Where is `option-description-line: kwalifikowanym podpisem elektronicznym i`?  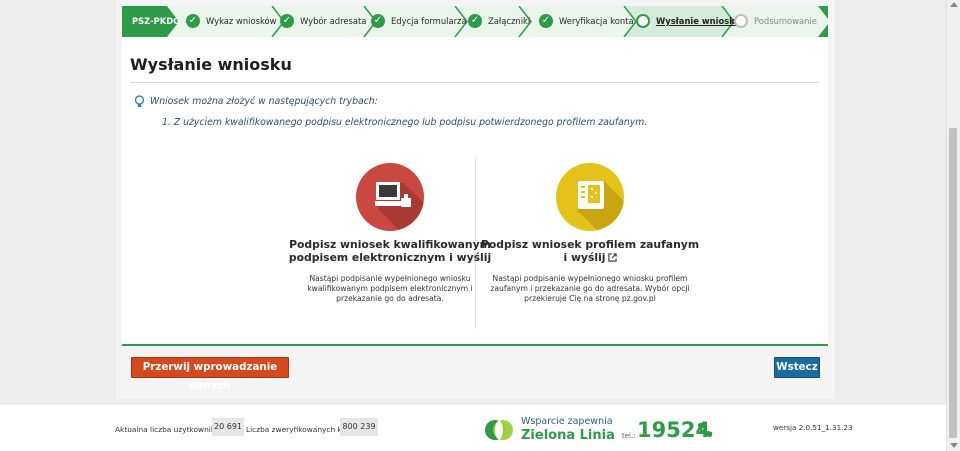 option-description-line: kwalifikowanym podpisem elektronicznym i is located at coordinates (390, 288).